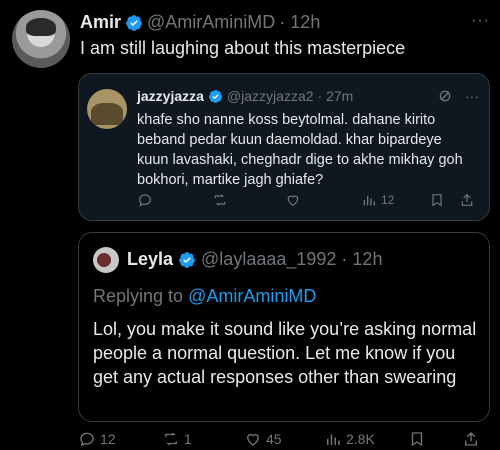 The height and width of the screenshot is (450, 500). Describe the element at coordinates (270, 96) in the screenshot. I see `quoted-author-handle: @jazzyjazza2` at that location.